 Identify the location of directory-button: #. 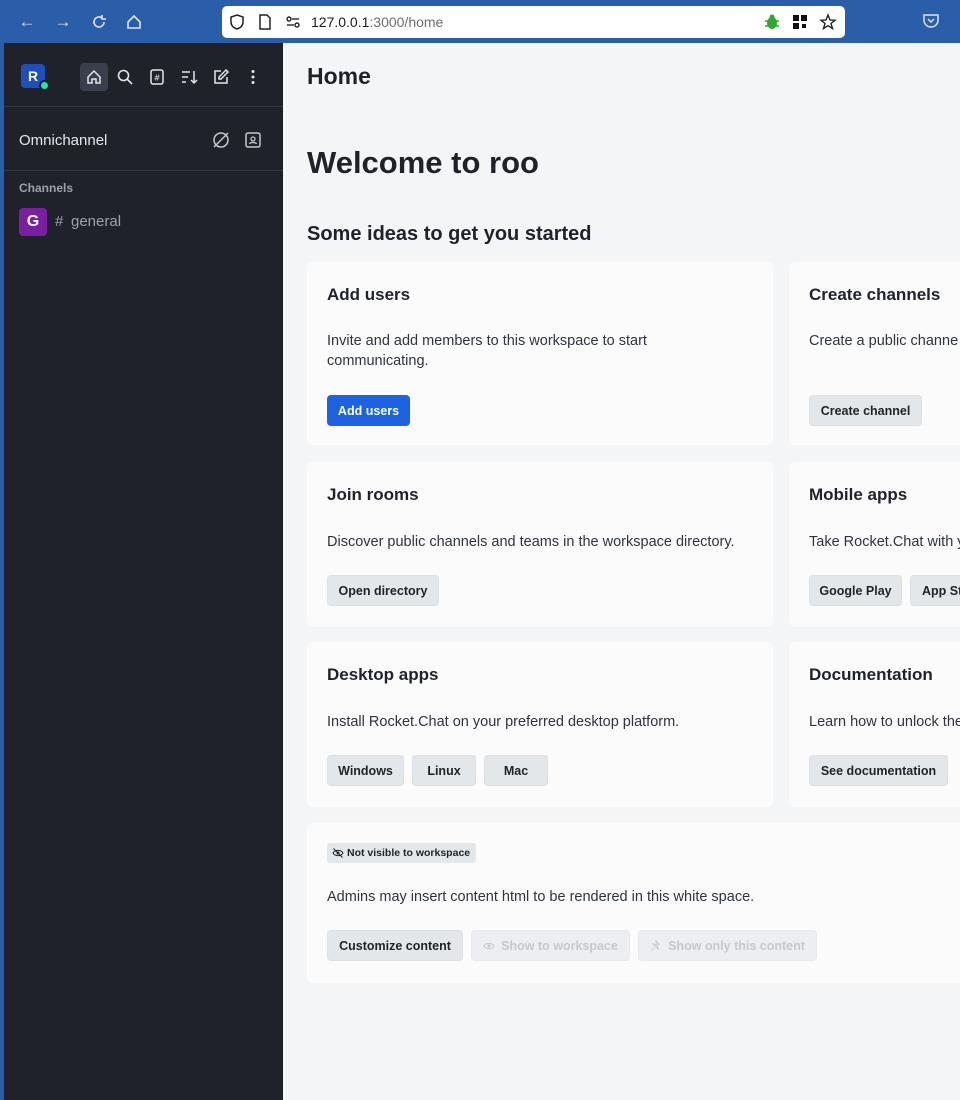
(157, 77).